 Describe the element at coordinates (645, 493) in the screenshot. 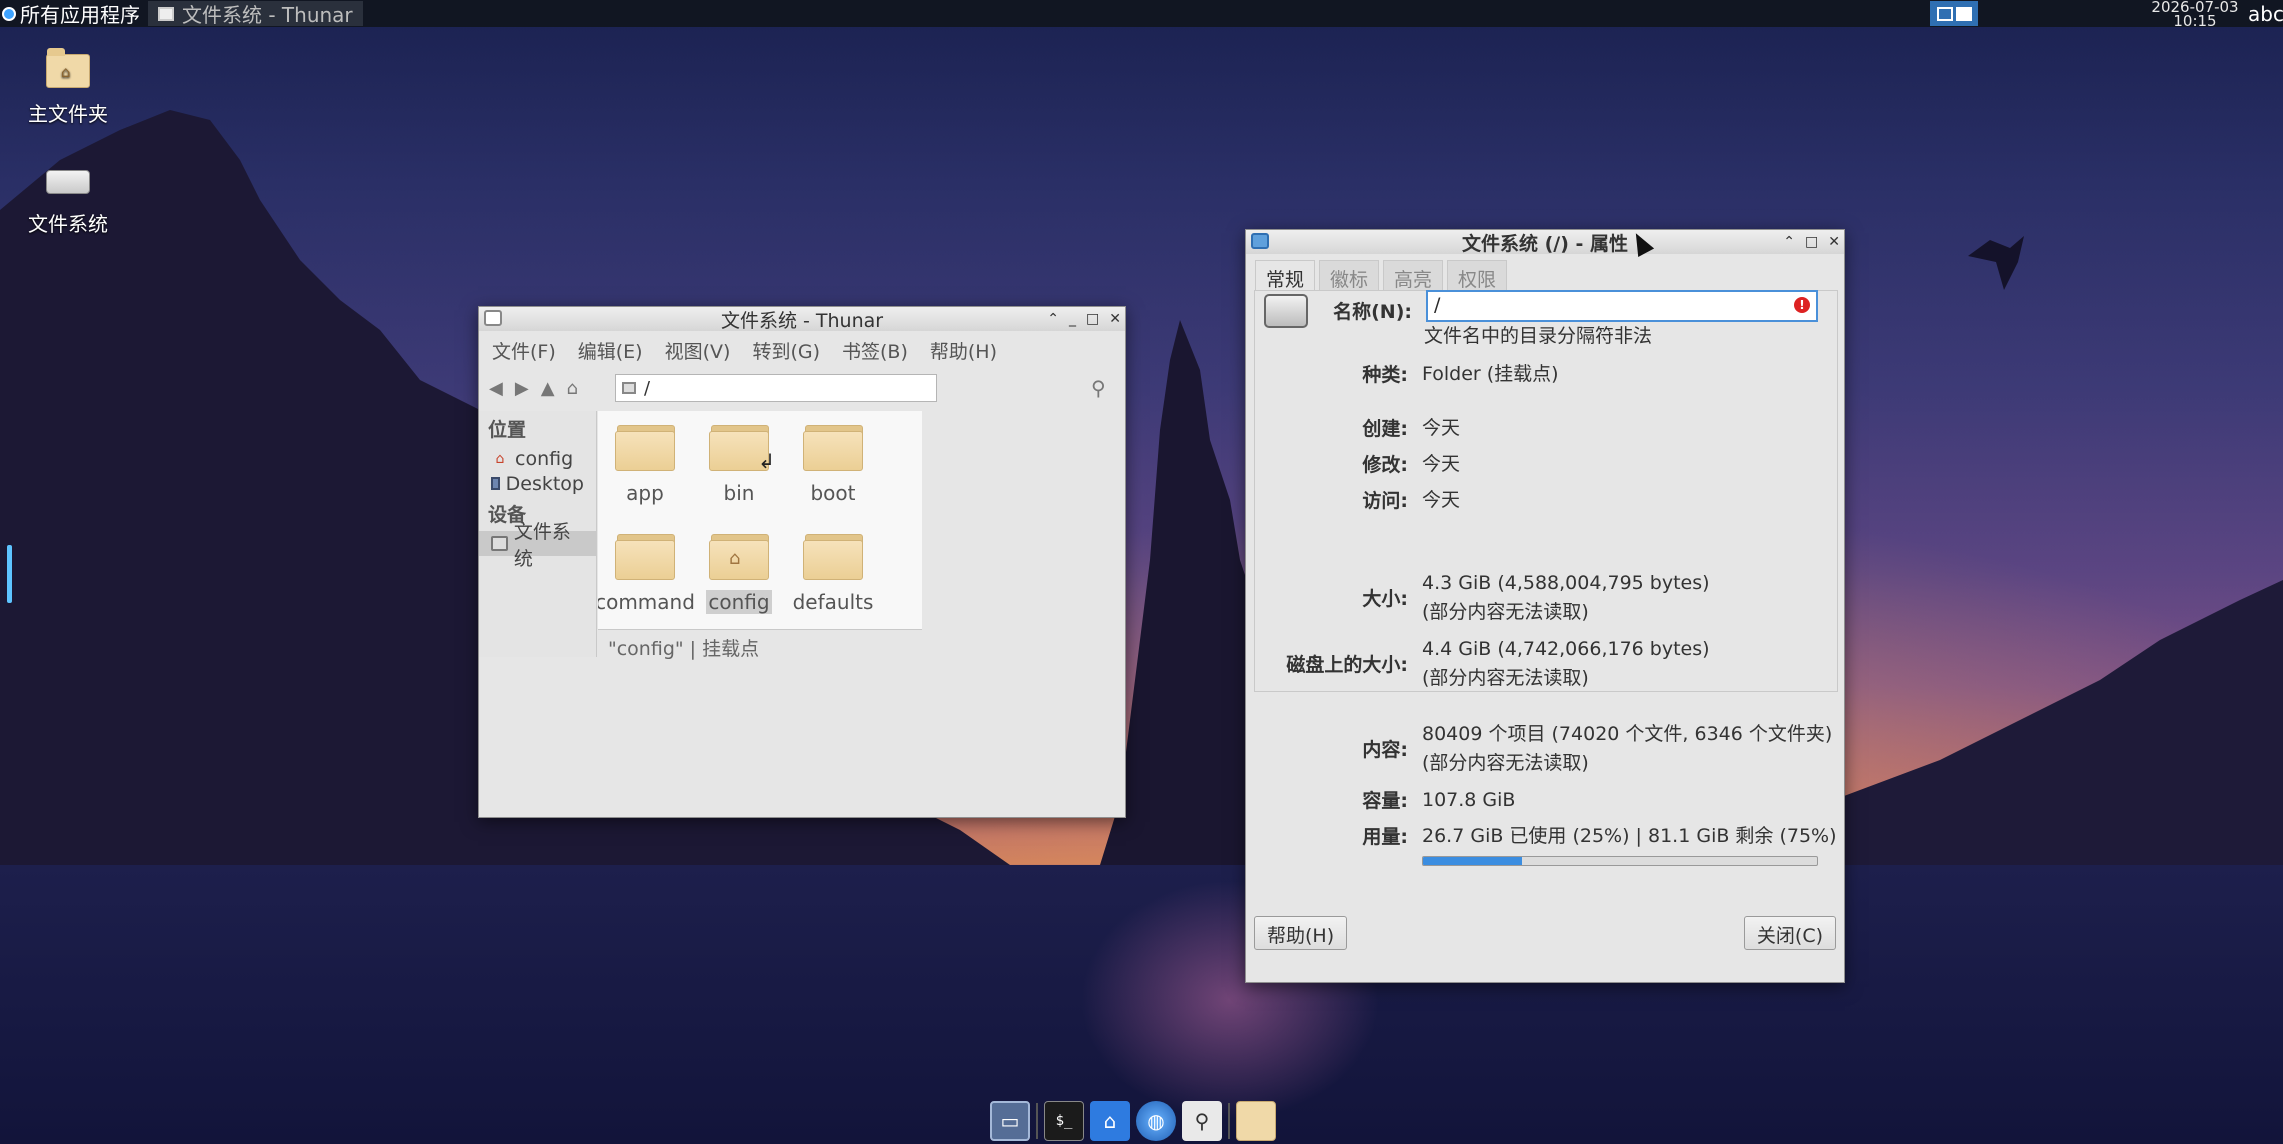

I see `file-item-label: app` at that location.